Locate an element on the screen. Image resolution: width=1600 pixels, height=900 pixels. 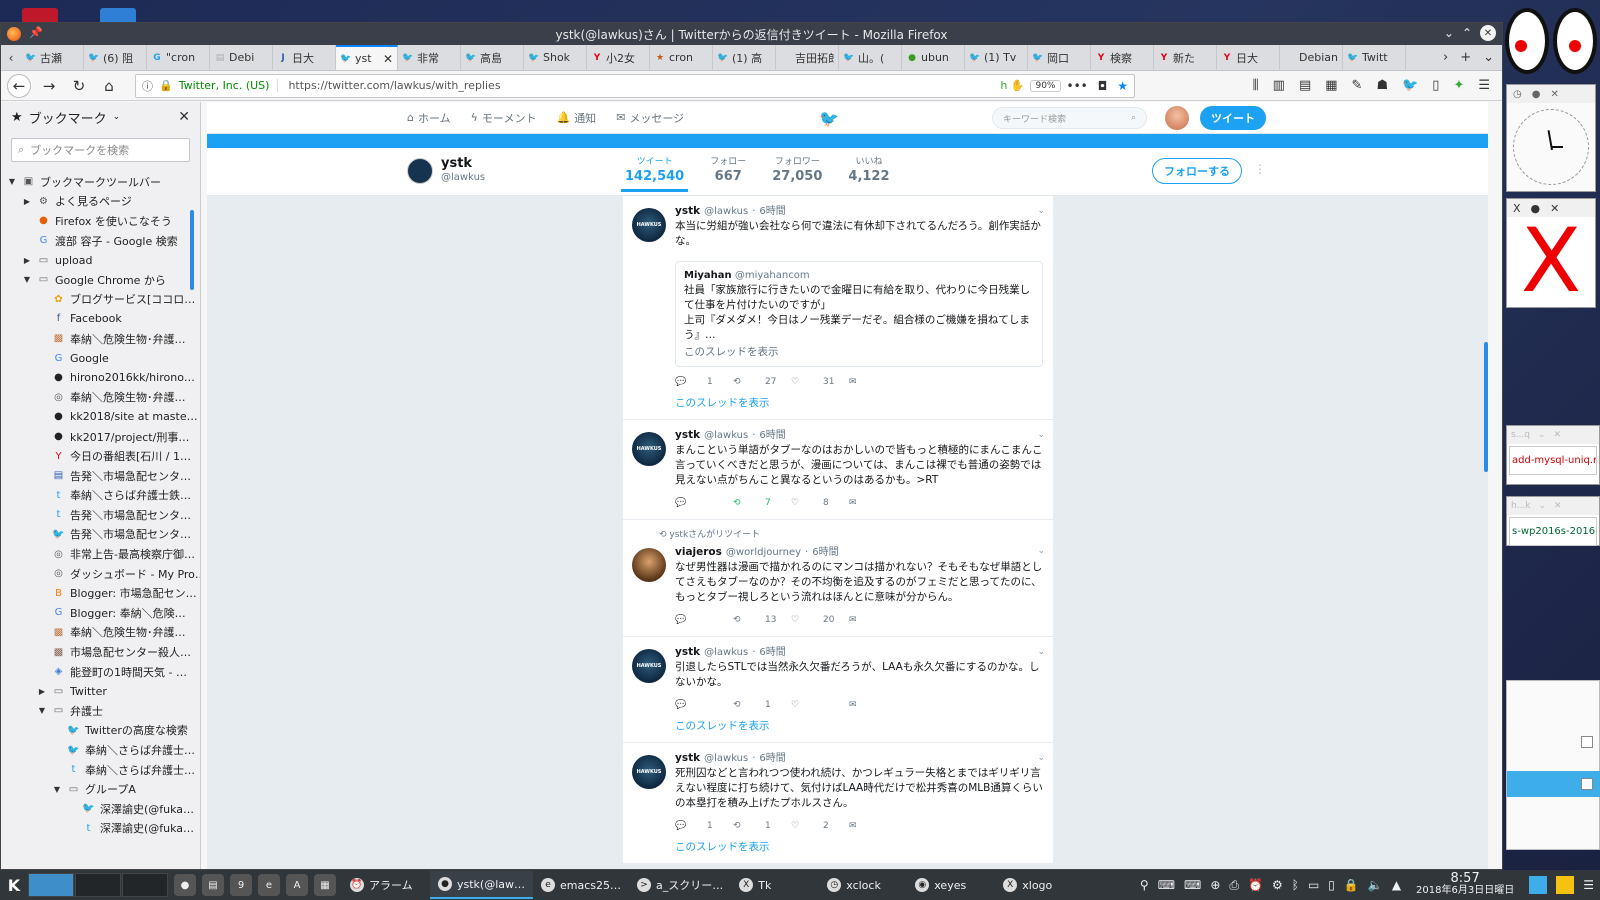
browser-tab: 🐦 (6) 阻 is located at coordinates (115, 57).